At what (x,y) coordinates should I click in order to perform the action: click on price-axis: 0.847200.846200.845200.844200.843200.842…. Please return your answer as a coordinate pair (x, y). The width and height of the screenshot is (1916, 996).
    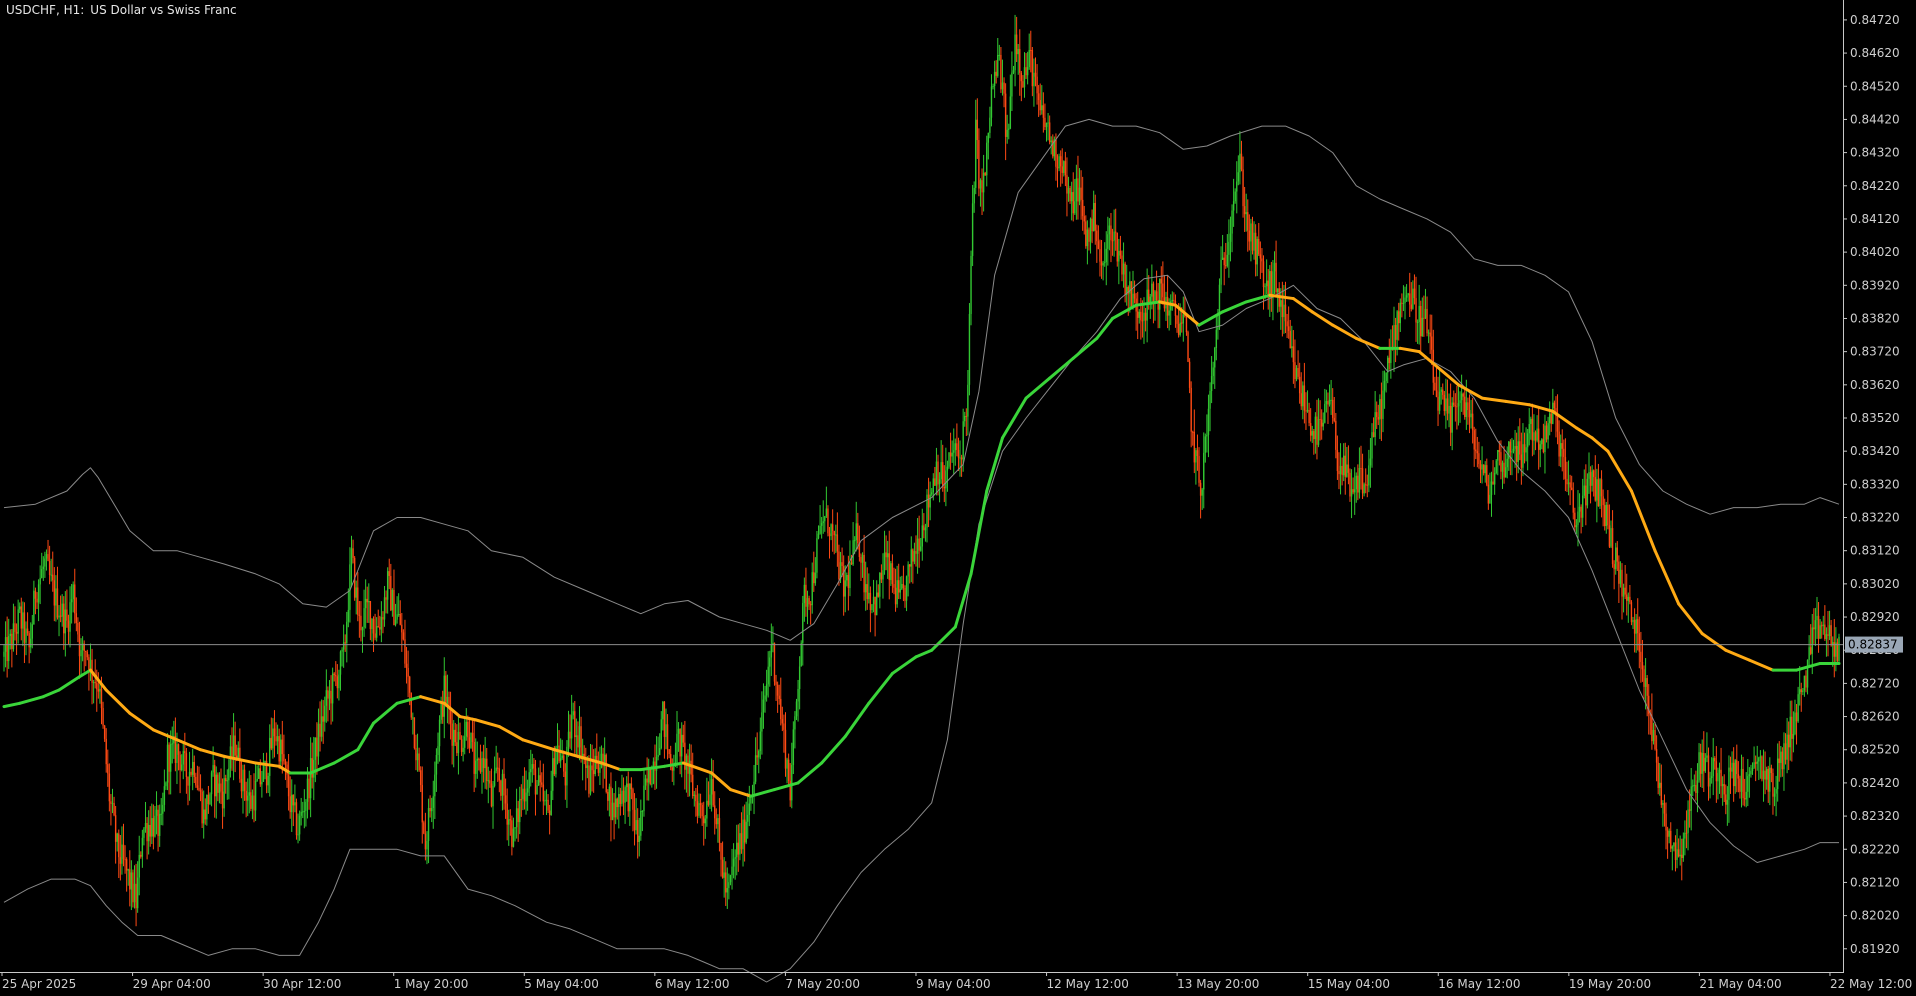
    Looking at the image, I should click on (1871, 484).